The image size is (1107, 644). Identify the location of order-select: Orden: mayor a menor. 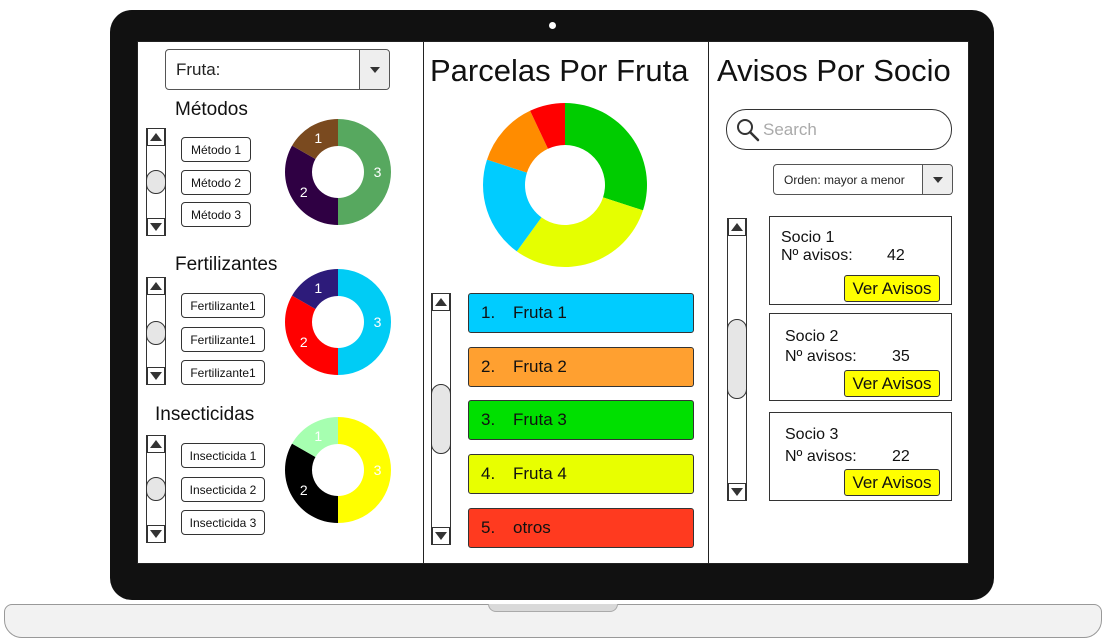
(863, 179).